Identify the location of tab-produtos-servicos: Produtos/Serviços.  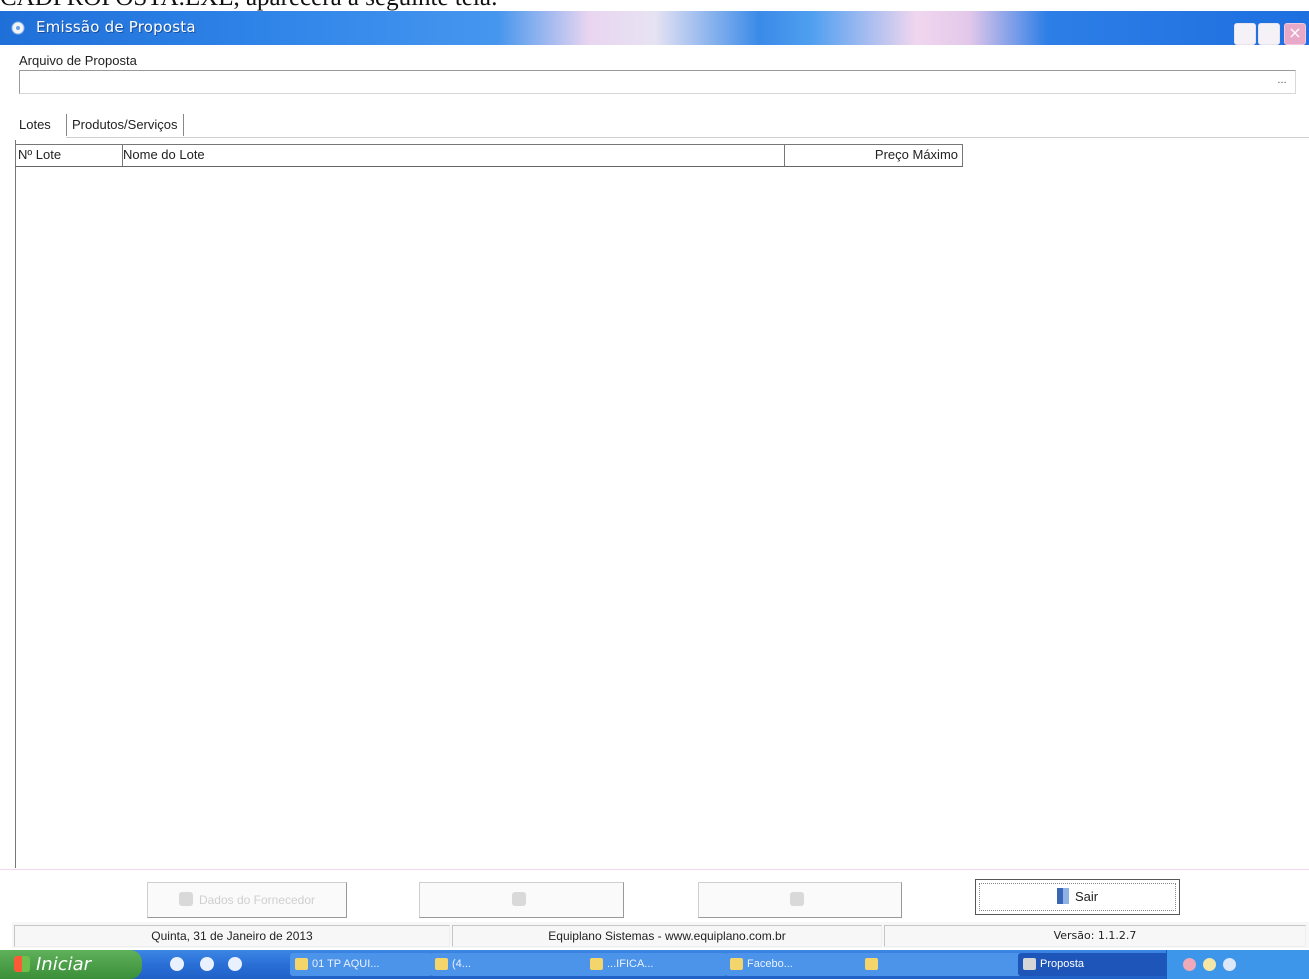
(125, 125).